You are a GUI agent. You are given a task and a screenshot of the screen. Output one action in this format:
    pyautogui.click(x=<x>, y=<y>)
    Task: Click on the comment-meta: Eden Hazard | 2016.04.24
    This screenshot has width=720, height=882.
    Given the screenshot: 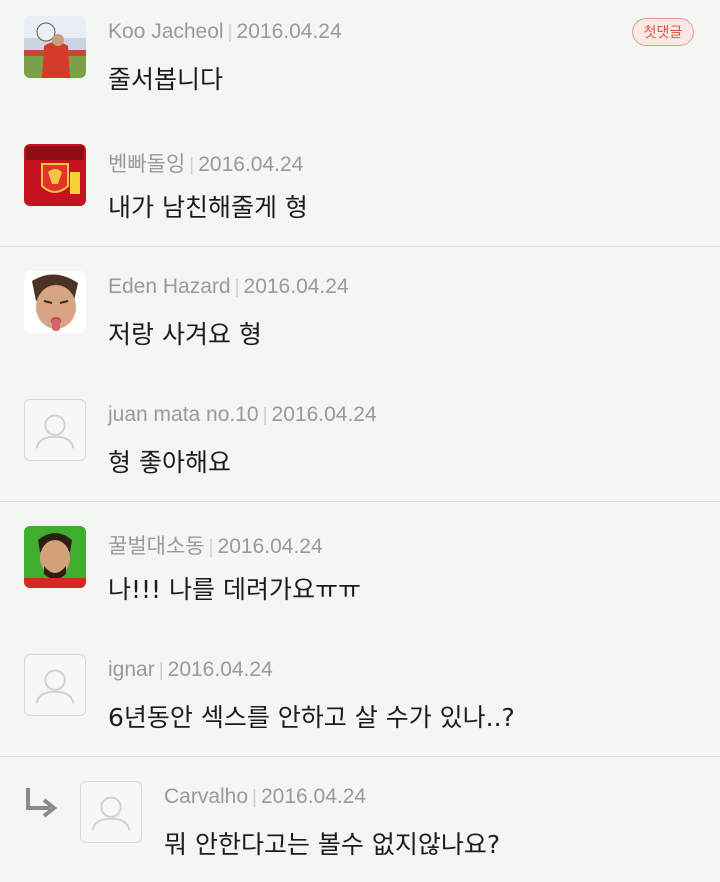 What is the action you would take?
    pyautogui.click(x=228, y=286)
    